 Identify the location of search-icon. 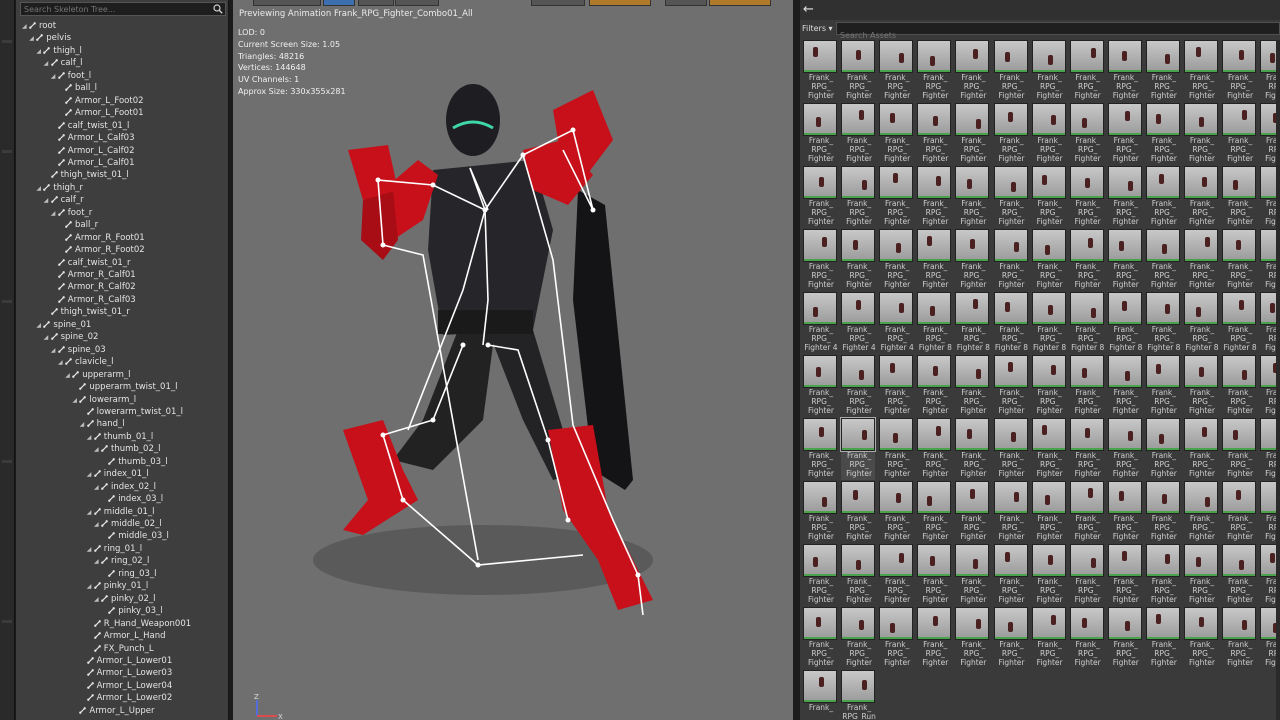
(218, 9).